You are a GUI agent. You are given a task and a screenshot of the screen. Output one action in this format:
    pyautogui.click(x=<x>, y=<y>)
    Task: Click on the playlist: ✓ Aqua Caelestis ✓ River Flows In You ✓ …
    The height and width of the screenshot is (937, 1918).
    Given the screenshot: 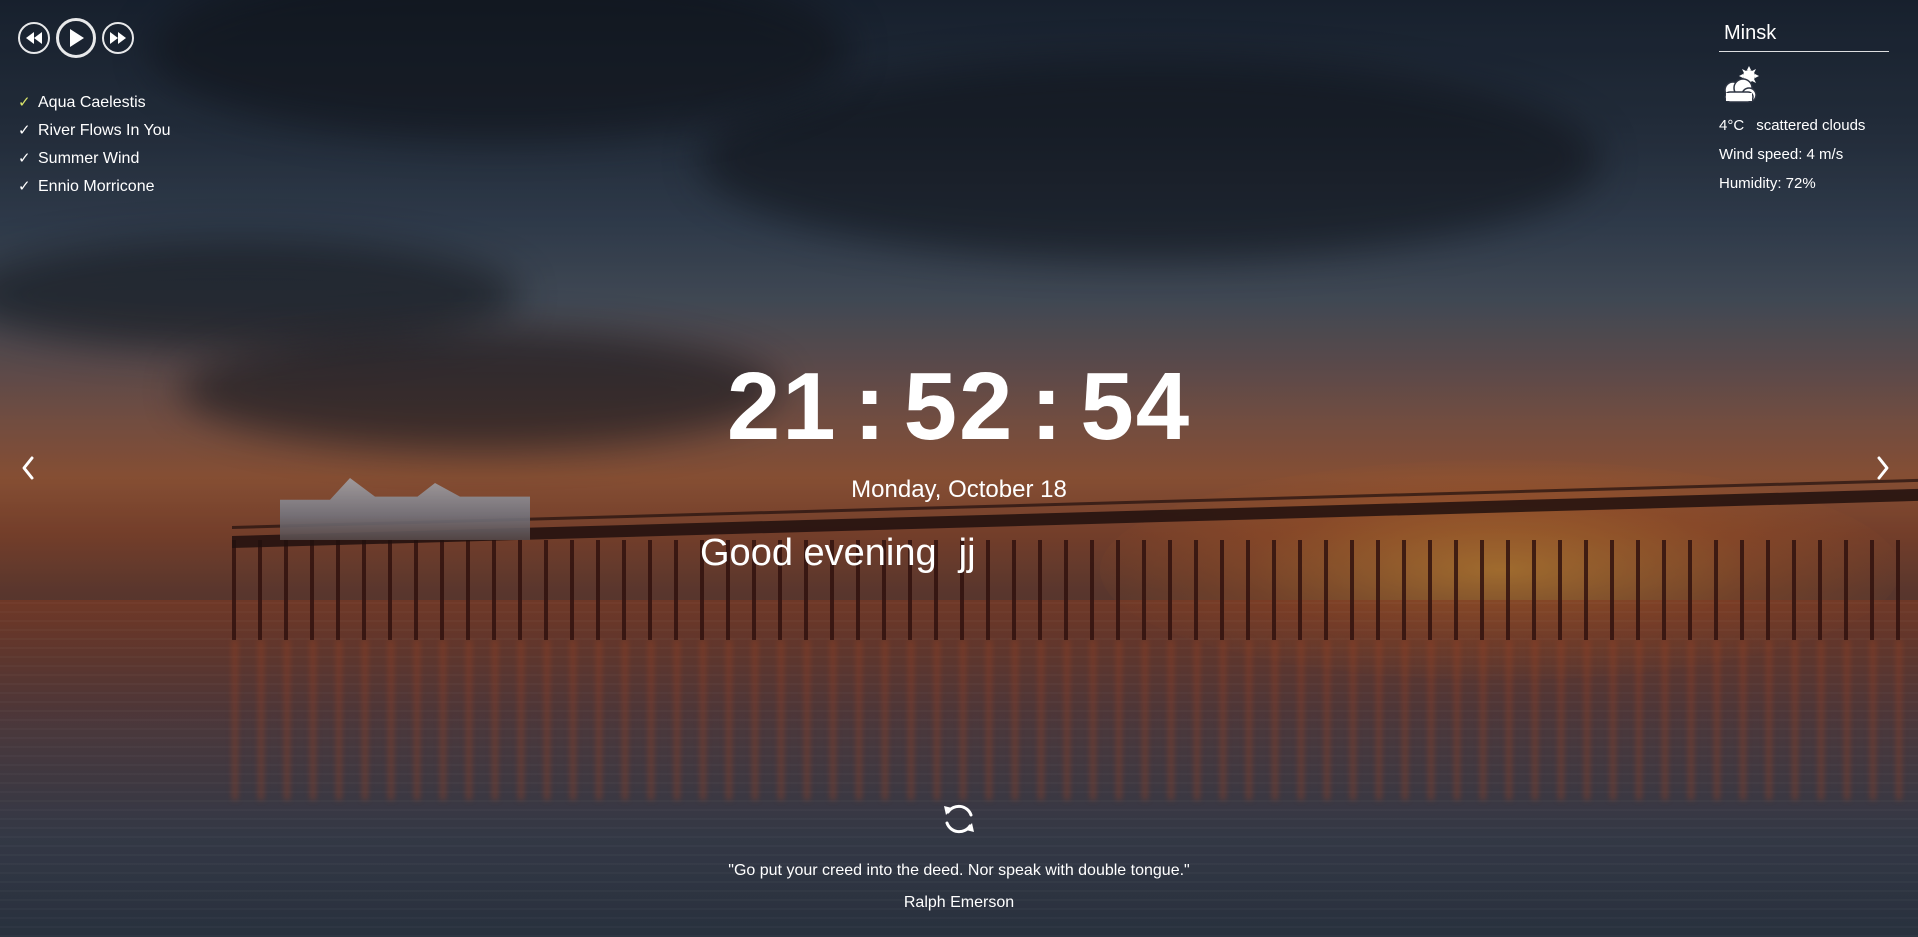 What is the action you would take?
    pyautogui.click(x=94, y=145)
    